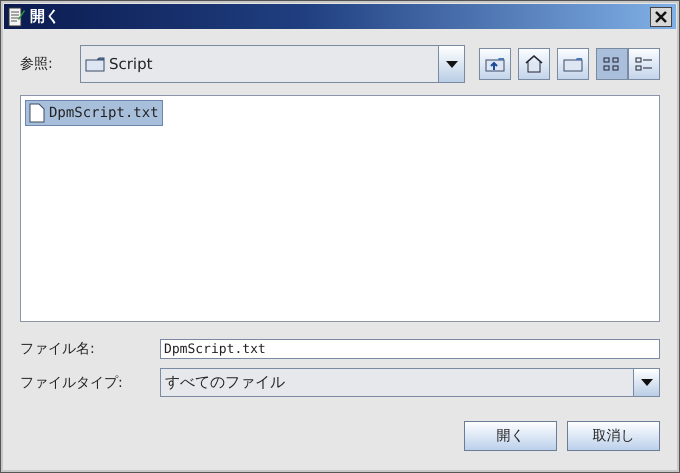 Image resolution: width=680 pixels, height=473 pixels. Describe the element at coordinates (225, 382) in the screenshot. I see `file-type-value: すべてのファイル` at that location.